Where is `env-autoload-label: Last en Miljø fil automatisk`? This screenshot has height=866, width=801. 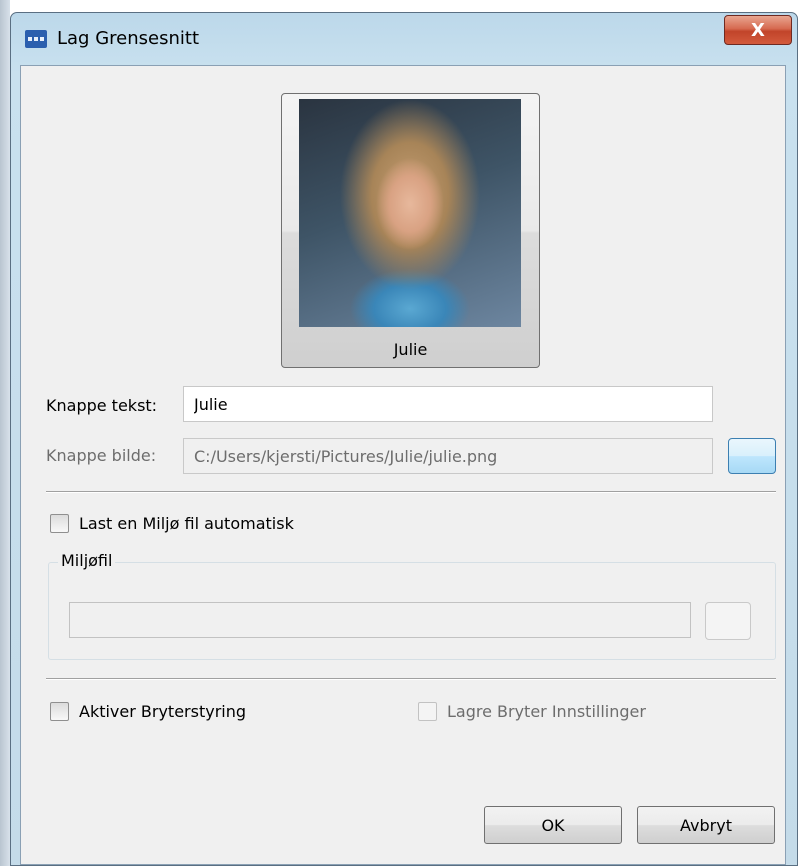
env-autoload-label: Last en Miljø fil automatisk is located at coordinates (186, 523).